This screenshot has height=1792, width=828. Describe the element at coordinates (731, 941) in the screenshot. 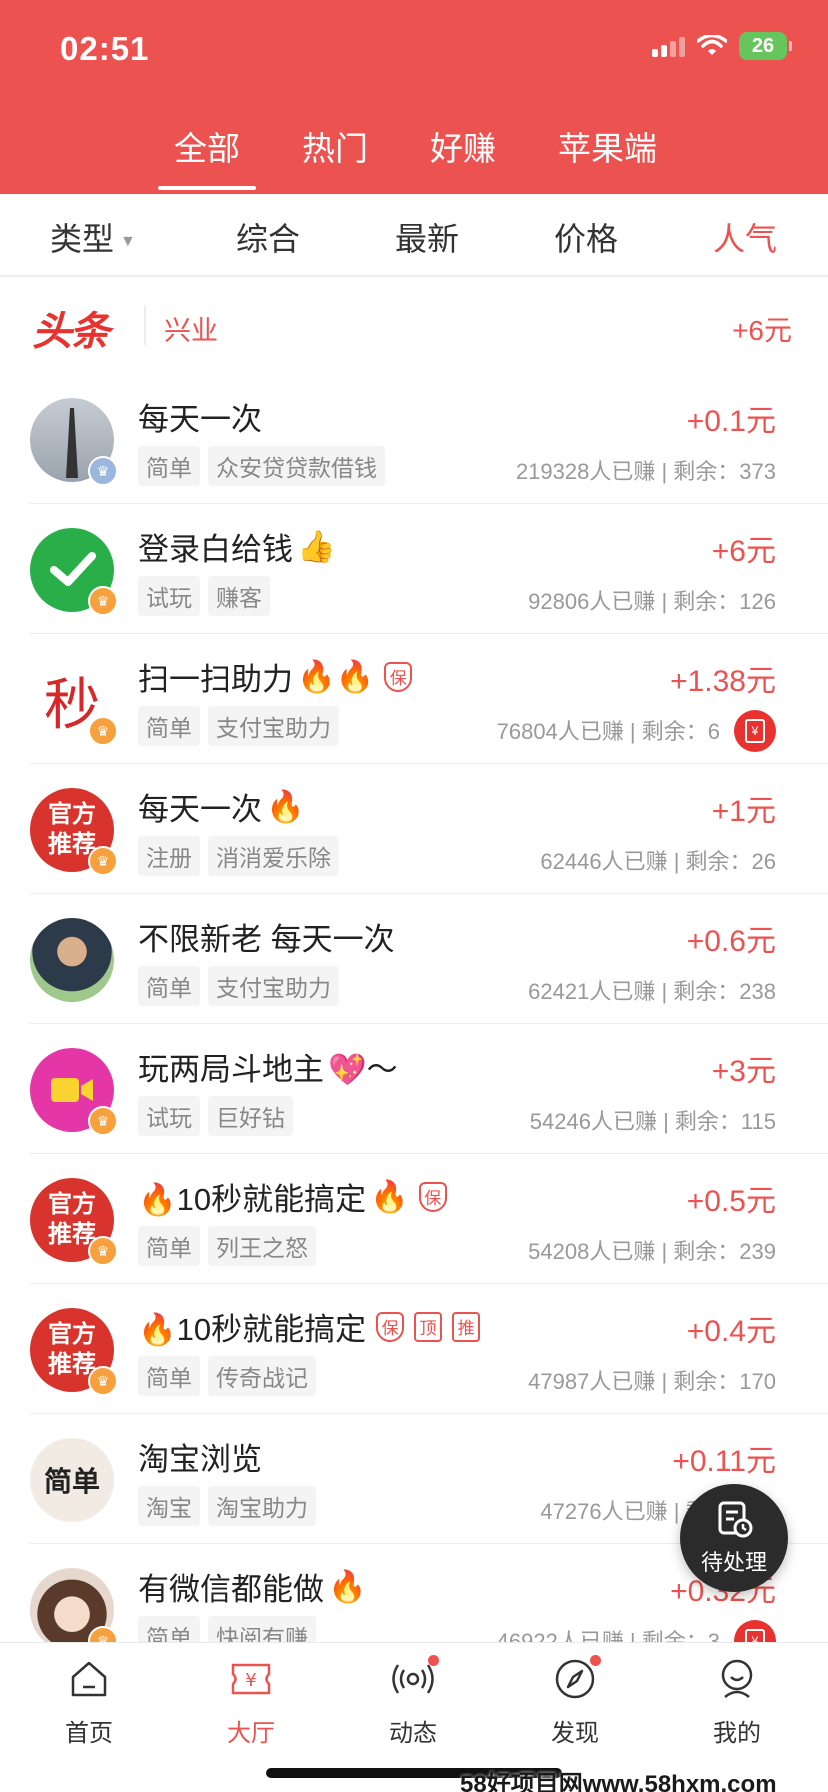

I see `task-reward: +0.6元` at that location.